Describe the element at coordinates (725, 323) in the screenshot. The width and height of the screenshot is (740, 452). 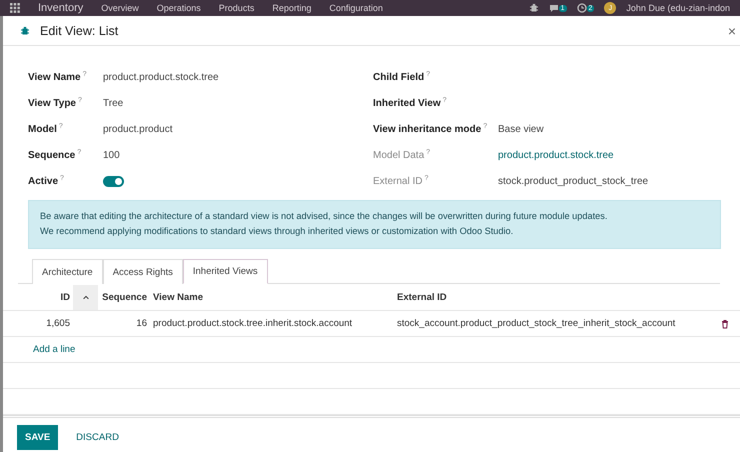
I see `trash-icon` at that location.